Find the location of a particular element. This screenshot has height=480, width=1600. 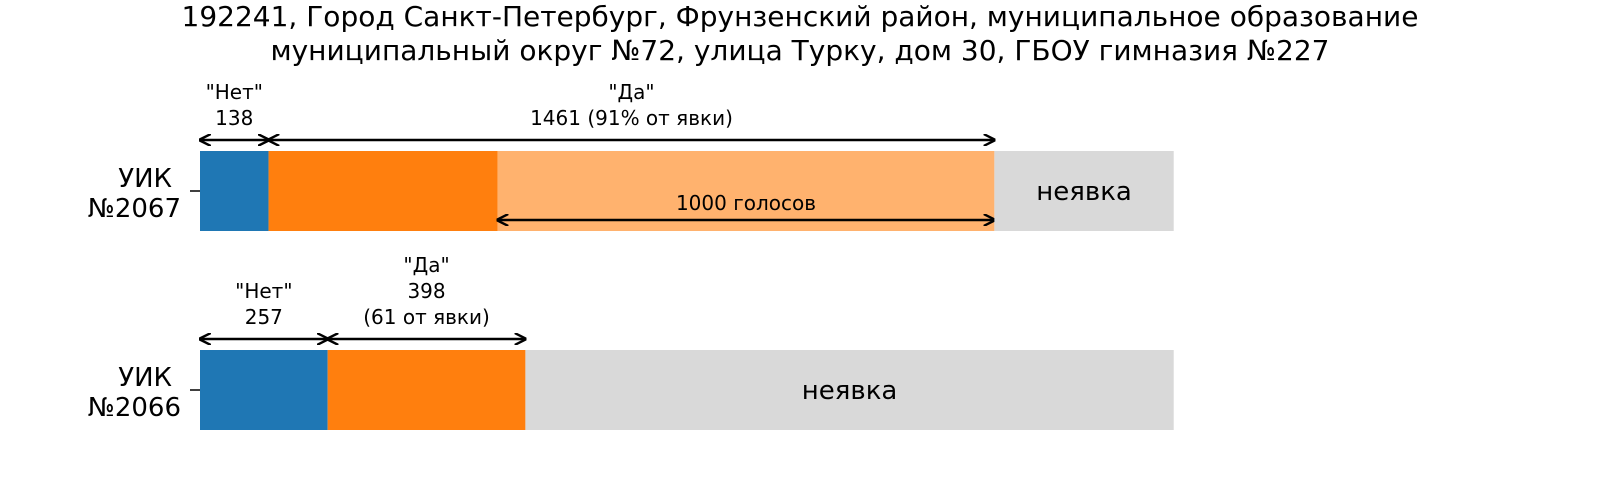

bar-2-yes-segment is located at coordinates (426, 390).